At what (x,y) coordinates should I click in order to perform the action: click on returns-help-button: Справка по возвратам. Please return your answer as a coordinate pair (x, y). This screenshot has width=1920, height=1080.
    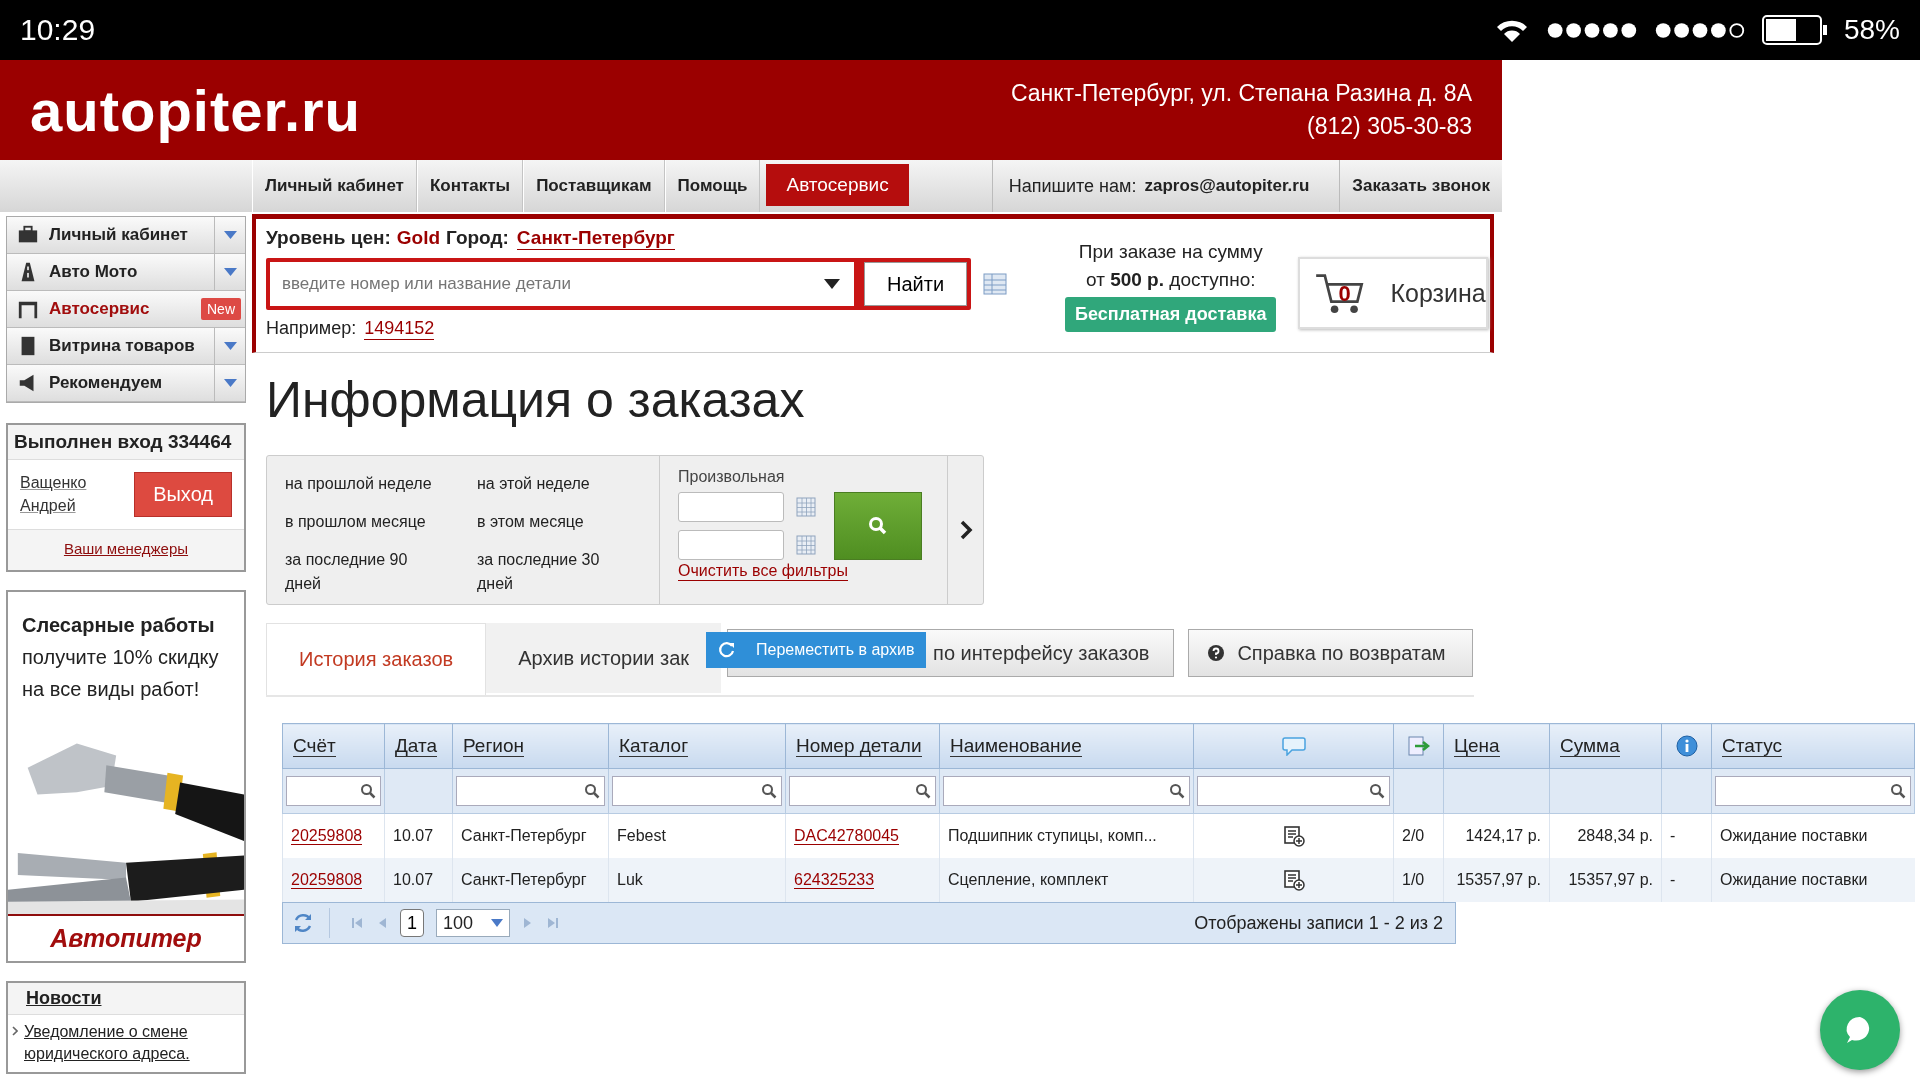
    Looking at the image, I should click on (1330, 653).